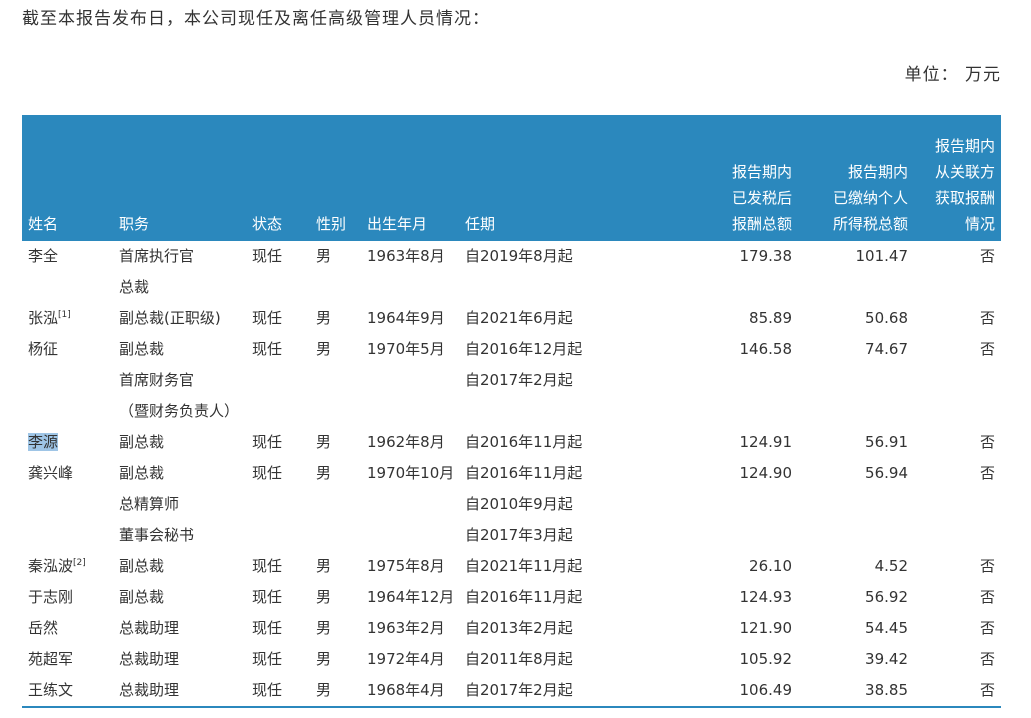 This screenshot has height=718, width=1031. What do you see at coordinates (179, 318) in the screenshot?
I see `cell-position: 副总裁(正职级)` at bounding box center [179, 318].